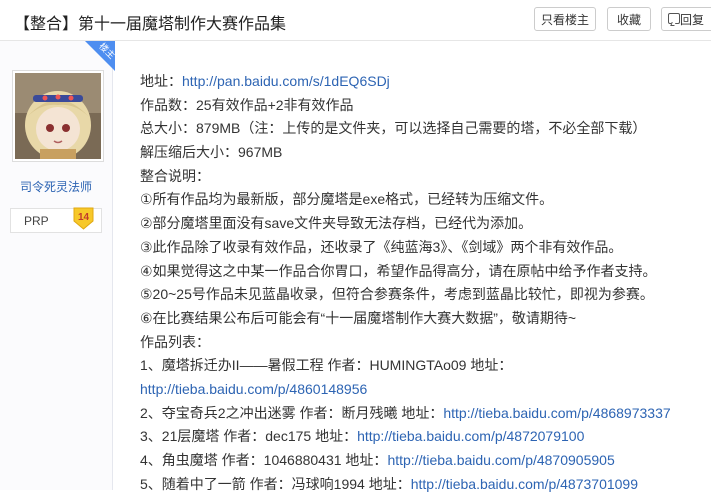 Image resolution: width=711 pixels, height=496 pixels. I want to click on thread-title: 【整合】第十一届魔塔制作大赛作品集, so click(150, 24).